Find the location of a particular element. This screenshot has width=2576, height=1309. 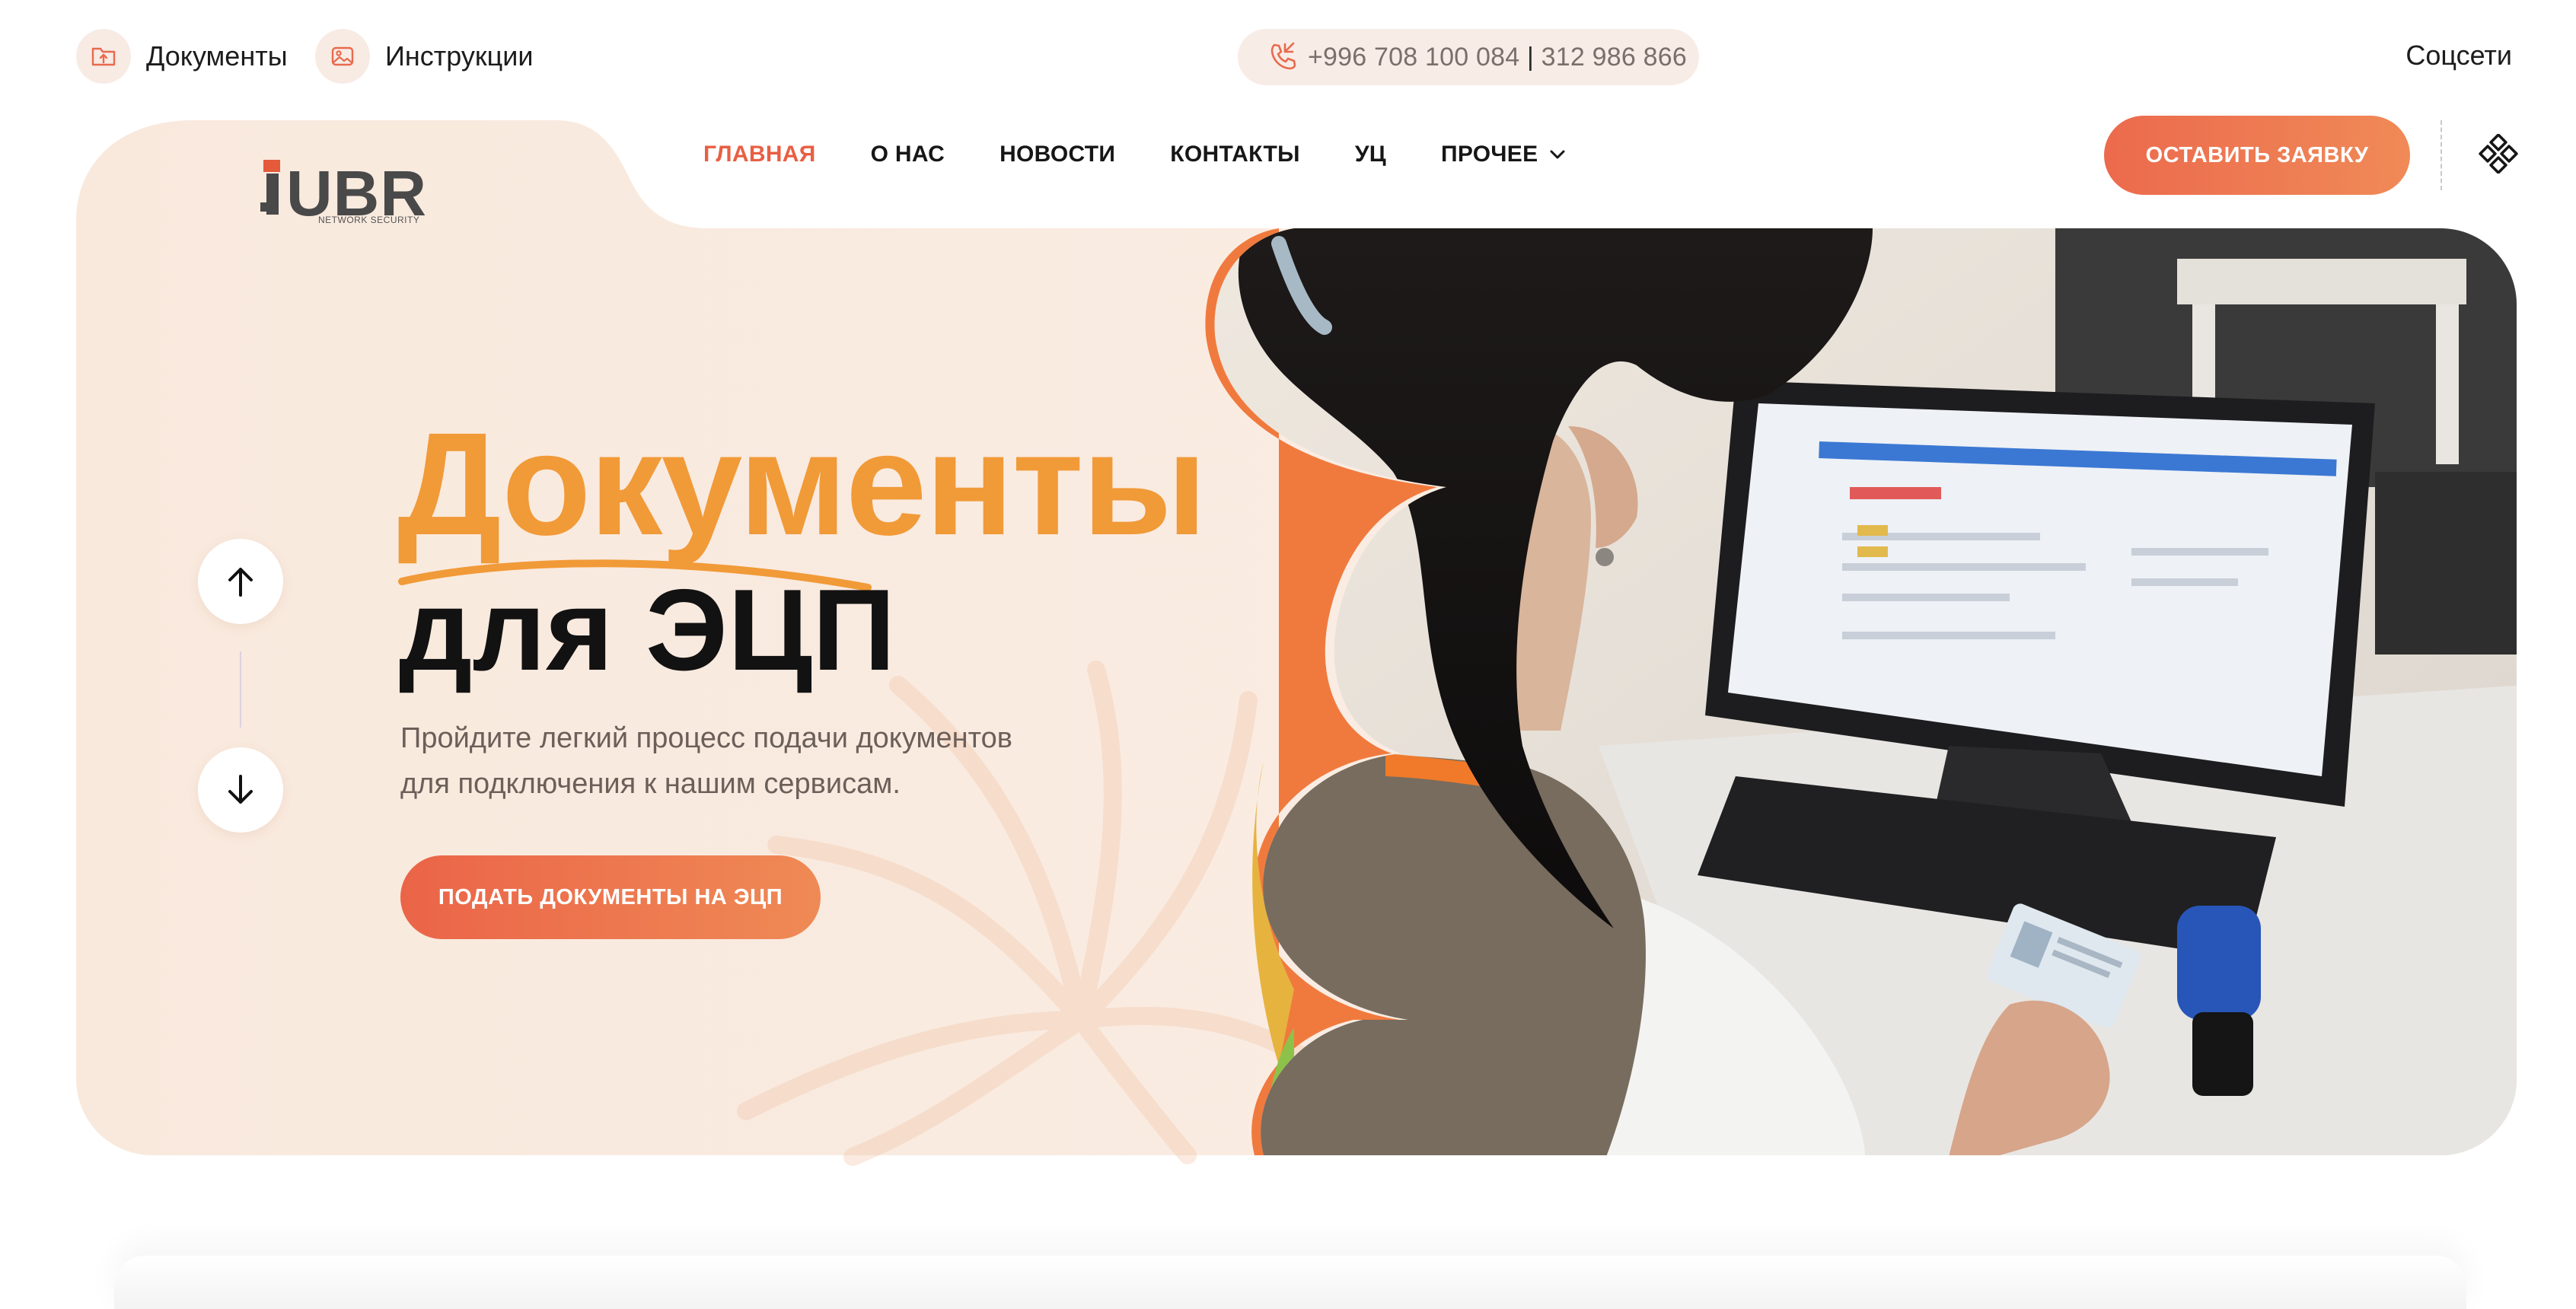

slider-divider is located at coordinates (240, 689).